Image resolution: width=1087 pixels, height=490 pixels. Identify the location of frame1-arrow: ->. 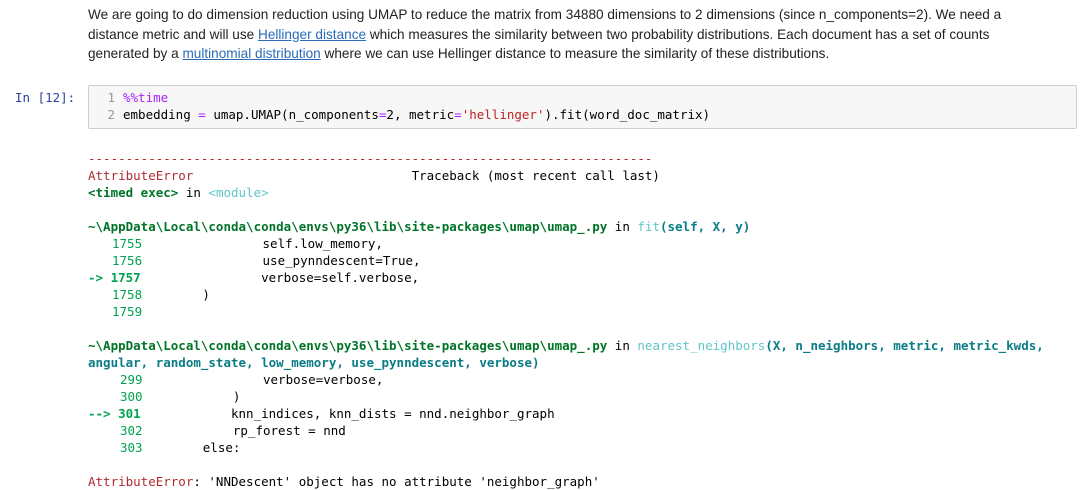
(99, 277).